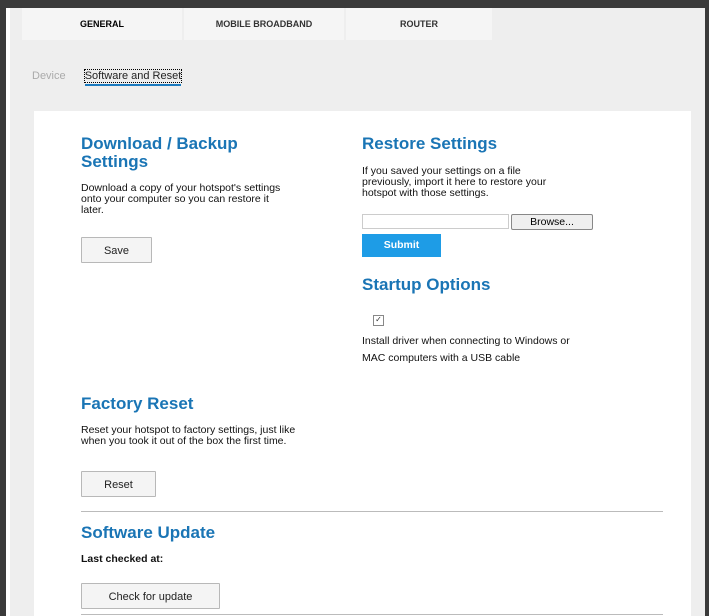 Image resolution: width=709 pixels, height=616 pixels. Describe the element at coordinates (118, 484) in the screenshot. I see `reset-button: Reset` at that location.